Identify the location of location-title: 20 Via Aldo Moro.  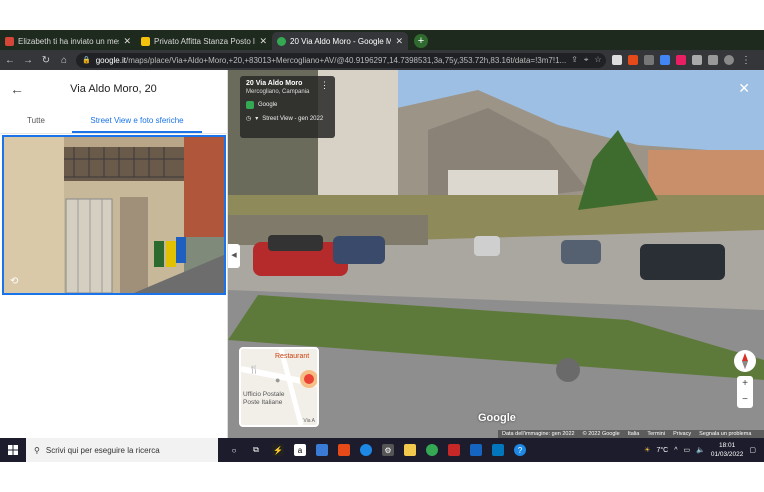
(274, 83).